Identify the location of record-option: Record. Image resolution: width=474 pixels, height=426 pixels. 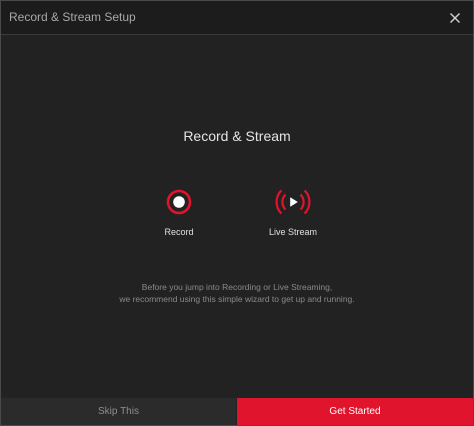
(179, 209).